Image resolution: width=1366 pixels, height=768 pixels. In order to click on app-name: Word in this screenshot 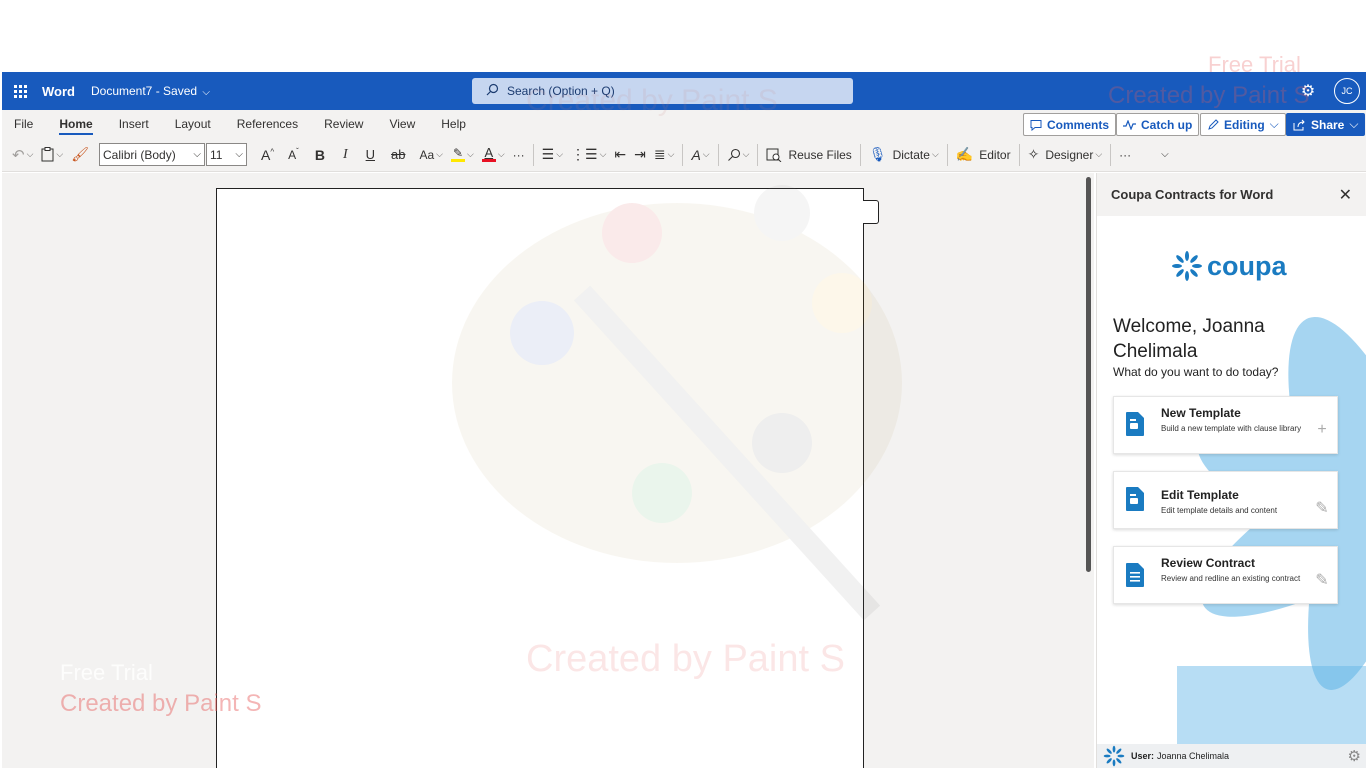, I will do `click(58, 91)`.